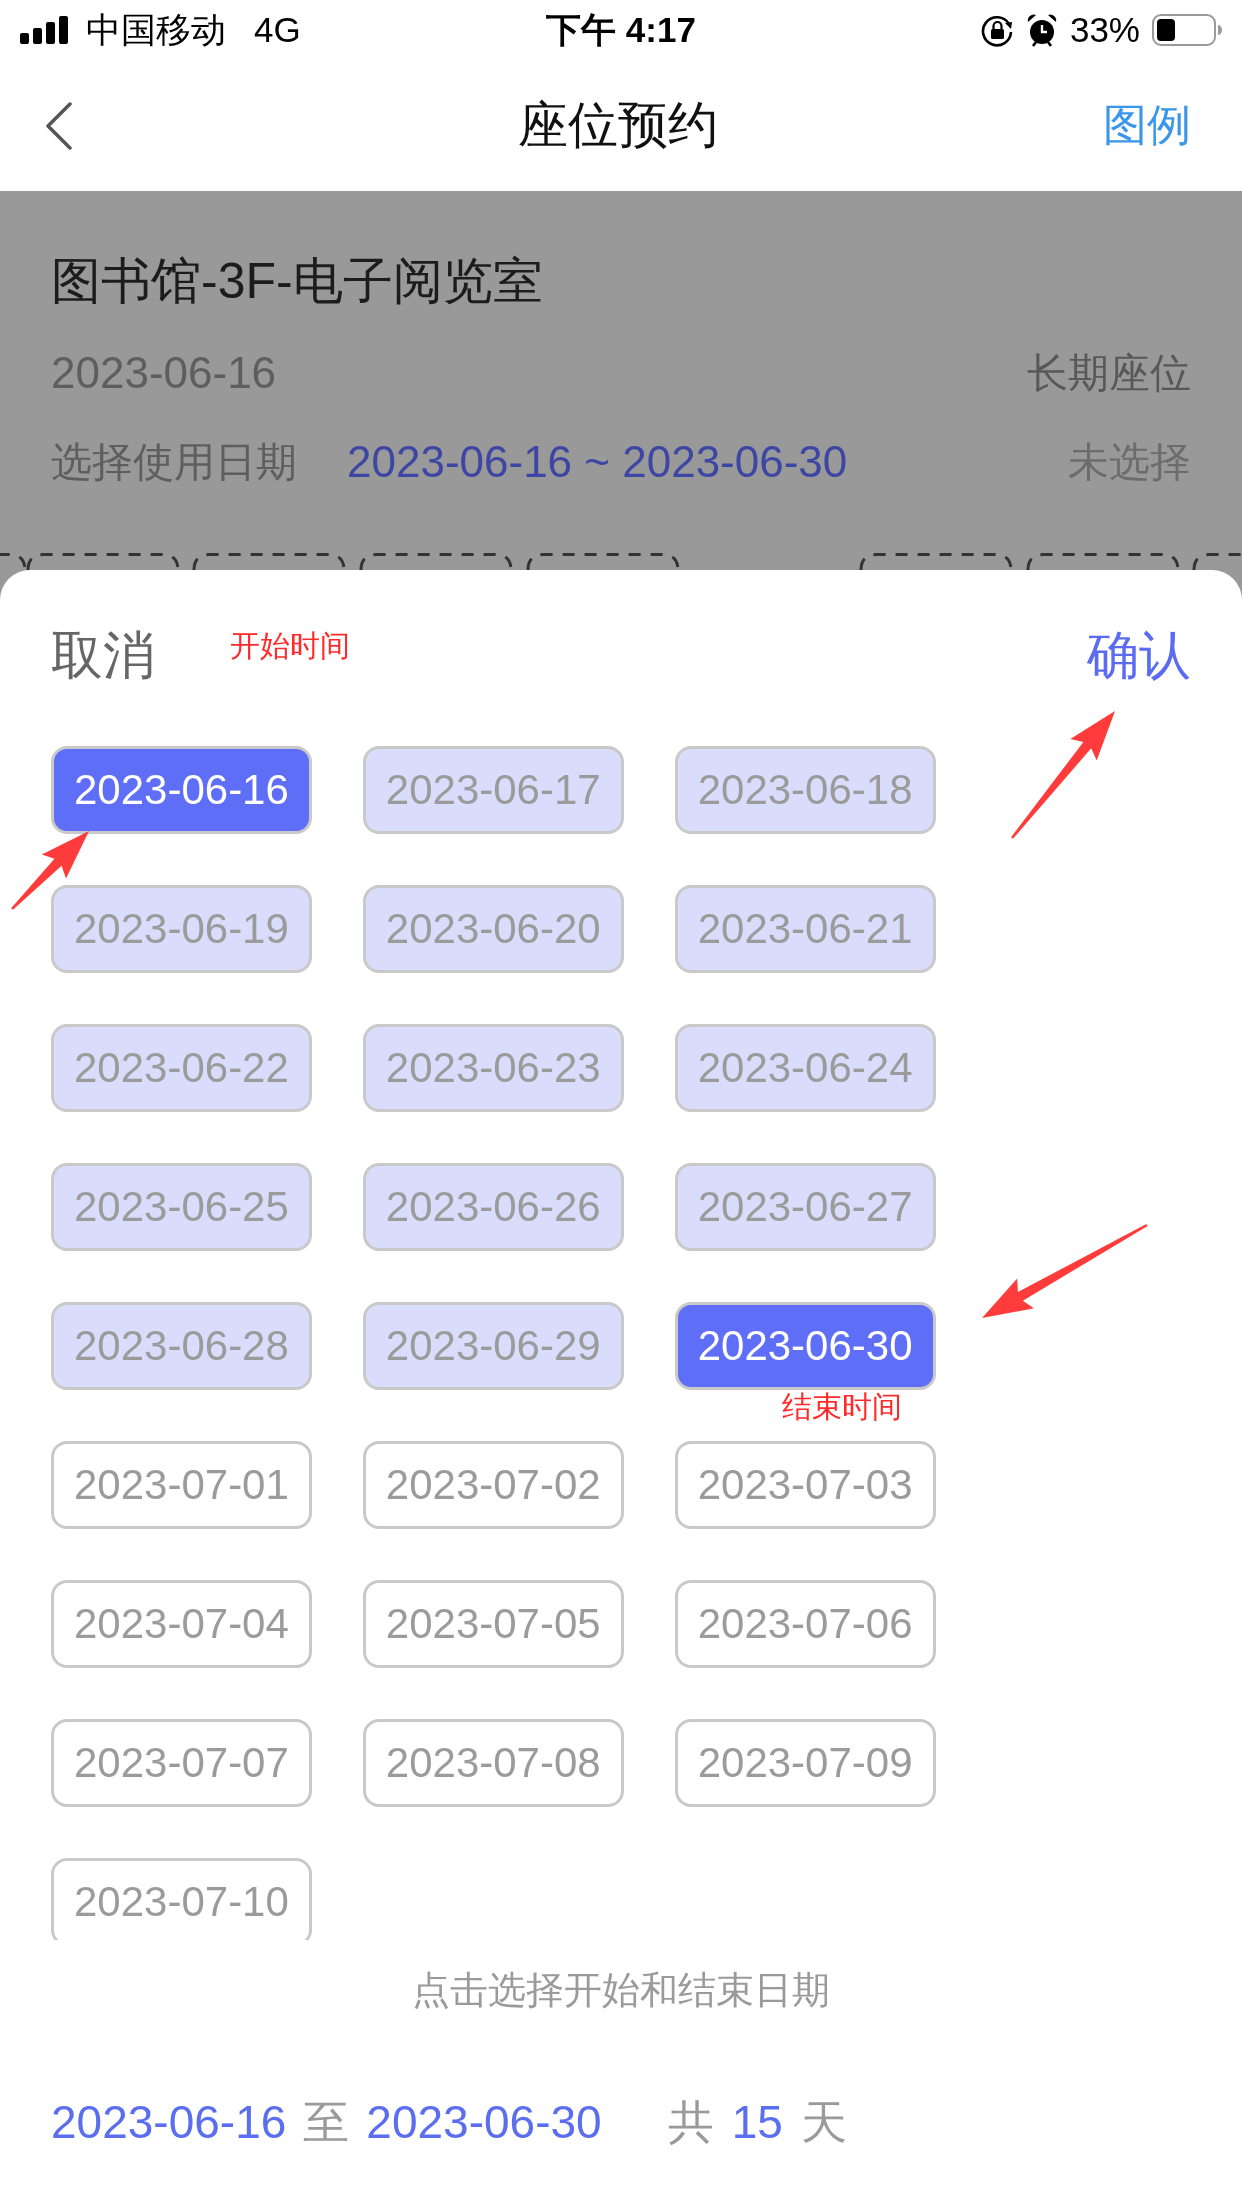 Image resolution: width=1242 pixels, height=2208 pixels. Describe the element at coordinates (805, 1346) in the screenshot. I see `date-chip: 2023-06-30` at that location.